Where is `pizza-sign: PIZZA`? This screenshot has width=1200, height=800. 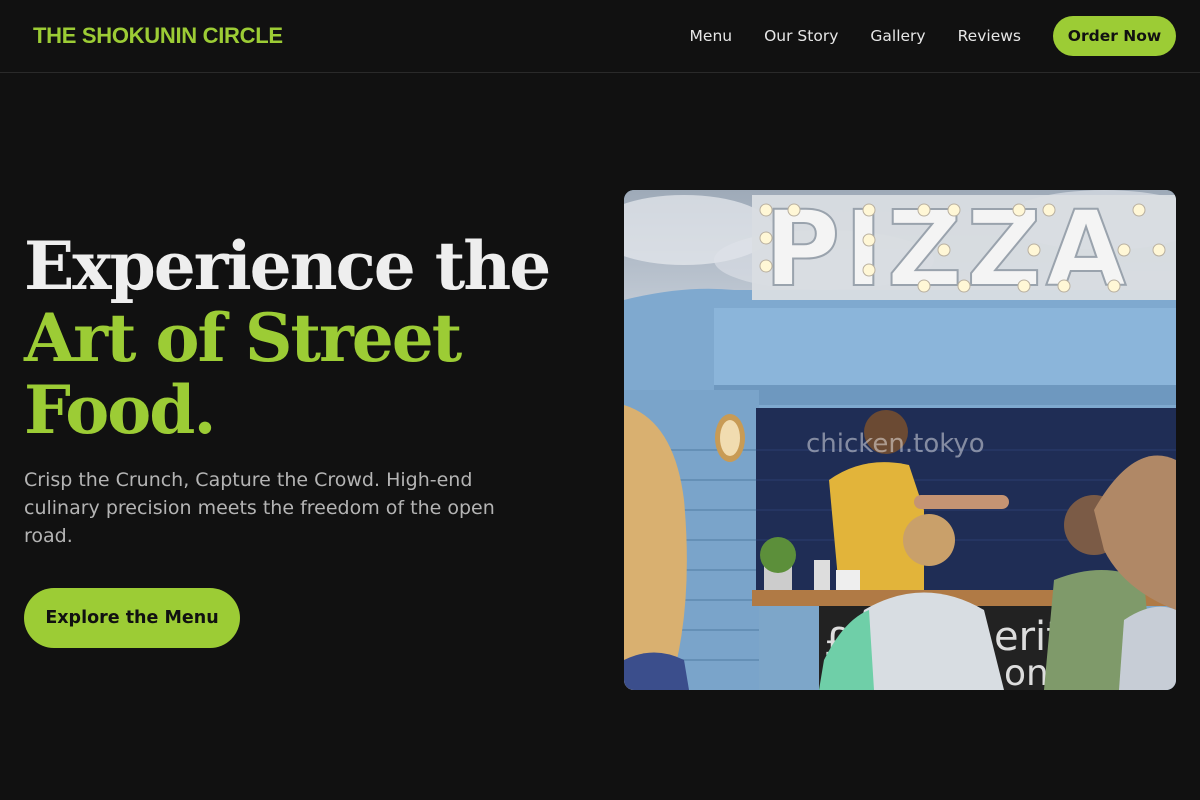 pizza-sign: PIZZA is located at coordinates (964, 250).